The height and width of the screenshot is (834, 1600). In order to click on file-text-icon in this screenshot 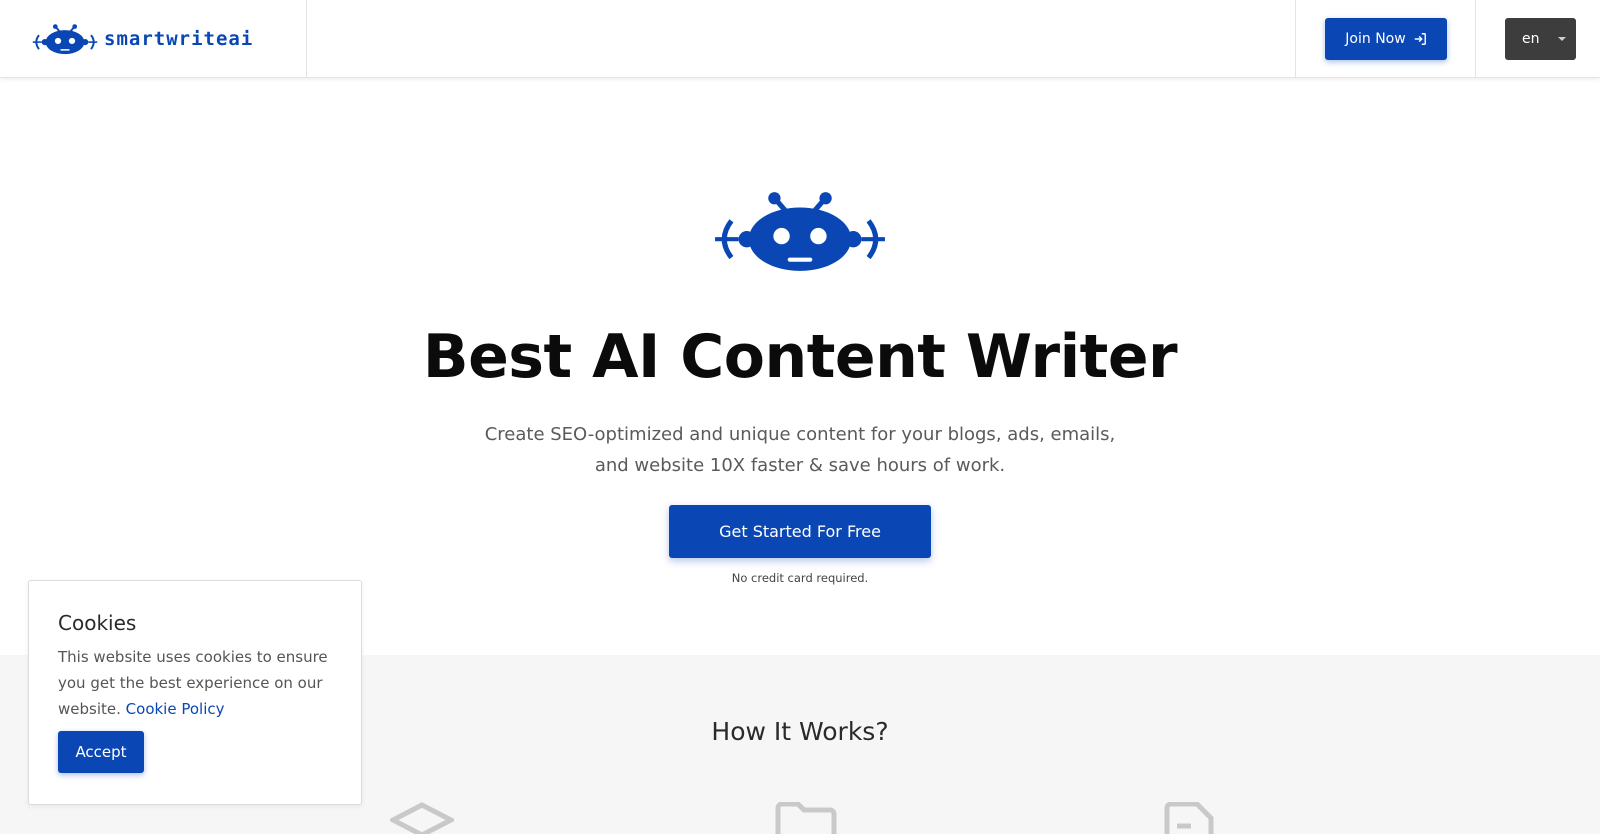, I will do `click(1189, 818)`.